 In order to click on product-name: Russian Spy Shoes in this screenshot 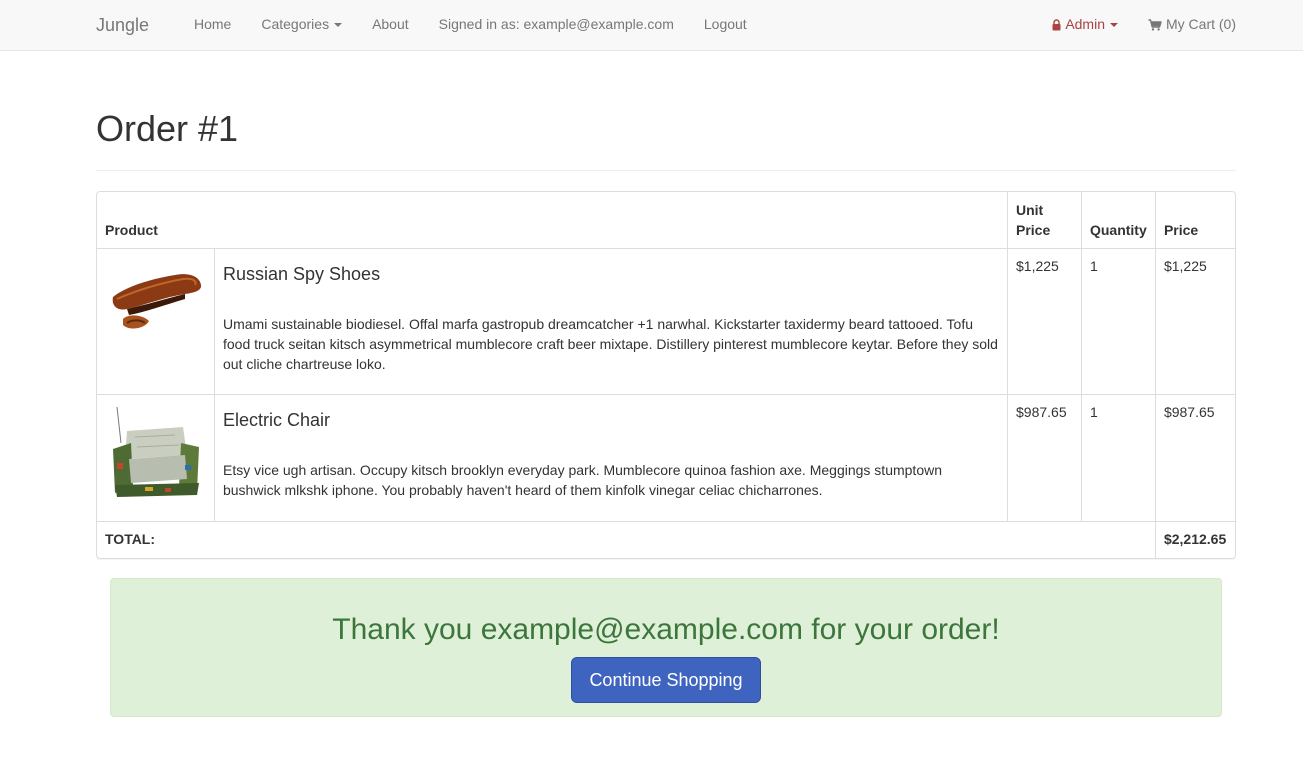, I will do `click(301, 274)`.